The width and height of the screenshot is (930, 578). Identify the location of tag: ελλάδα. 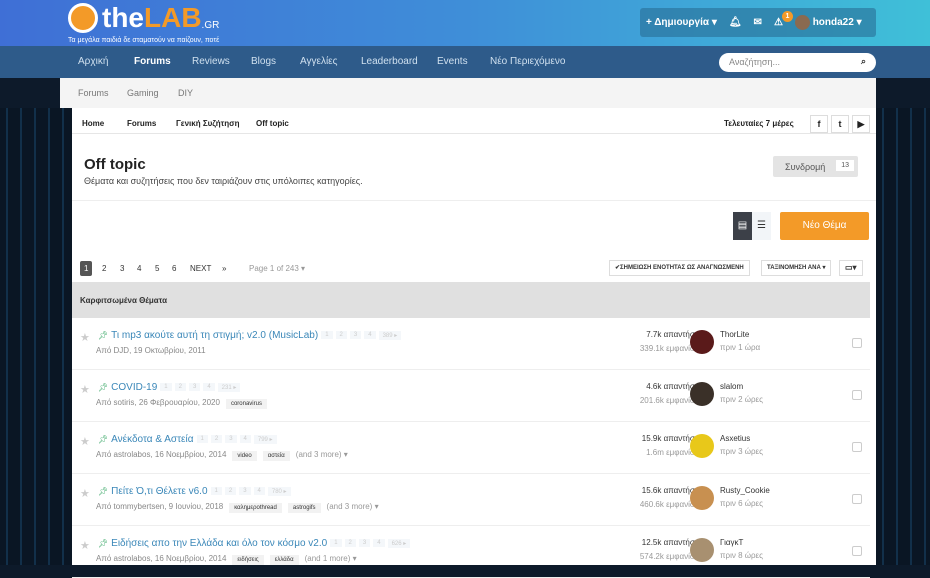
(284, 560).